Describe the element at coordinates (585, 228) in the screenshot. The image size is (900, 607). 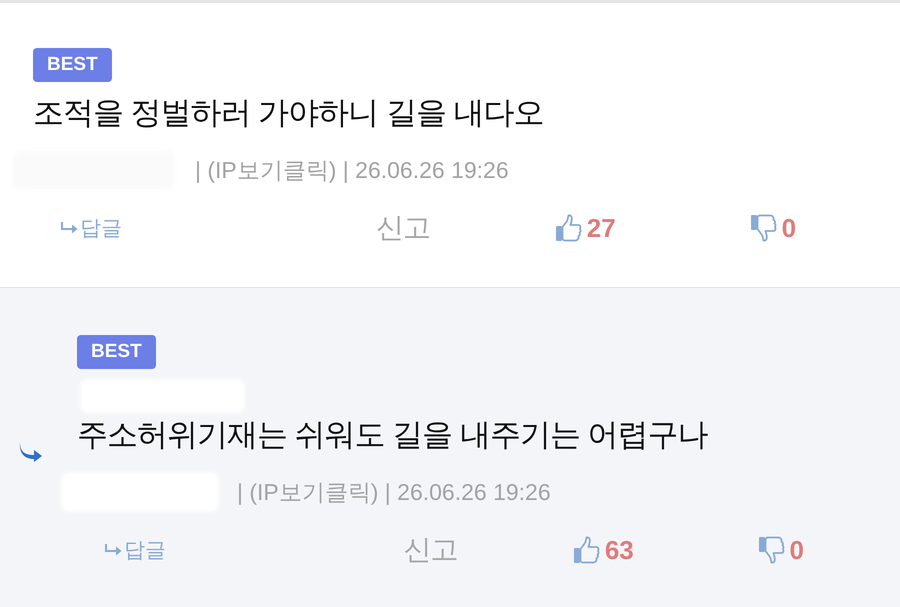
I see `like-button: 27` at that location.